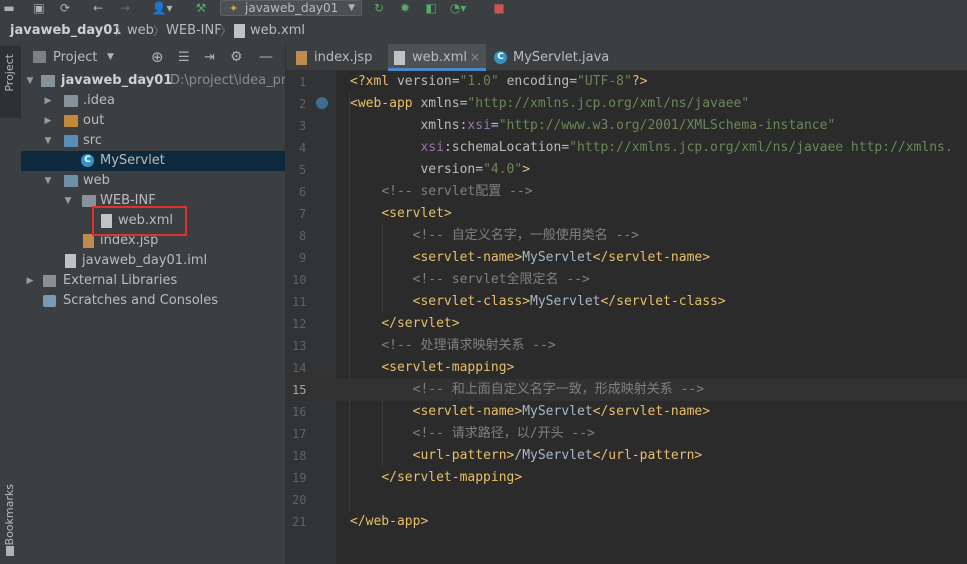  What do you see at coordinates (651, 192) in the screenshot?
I see `code-line: <!-- servlet配置 -->` at bounding box center [651, 192].